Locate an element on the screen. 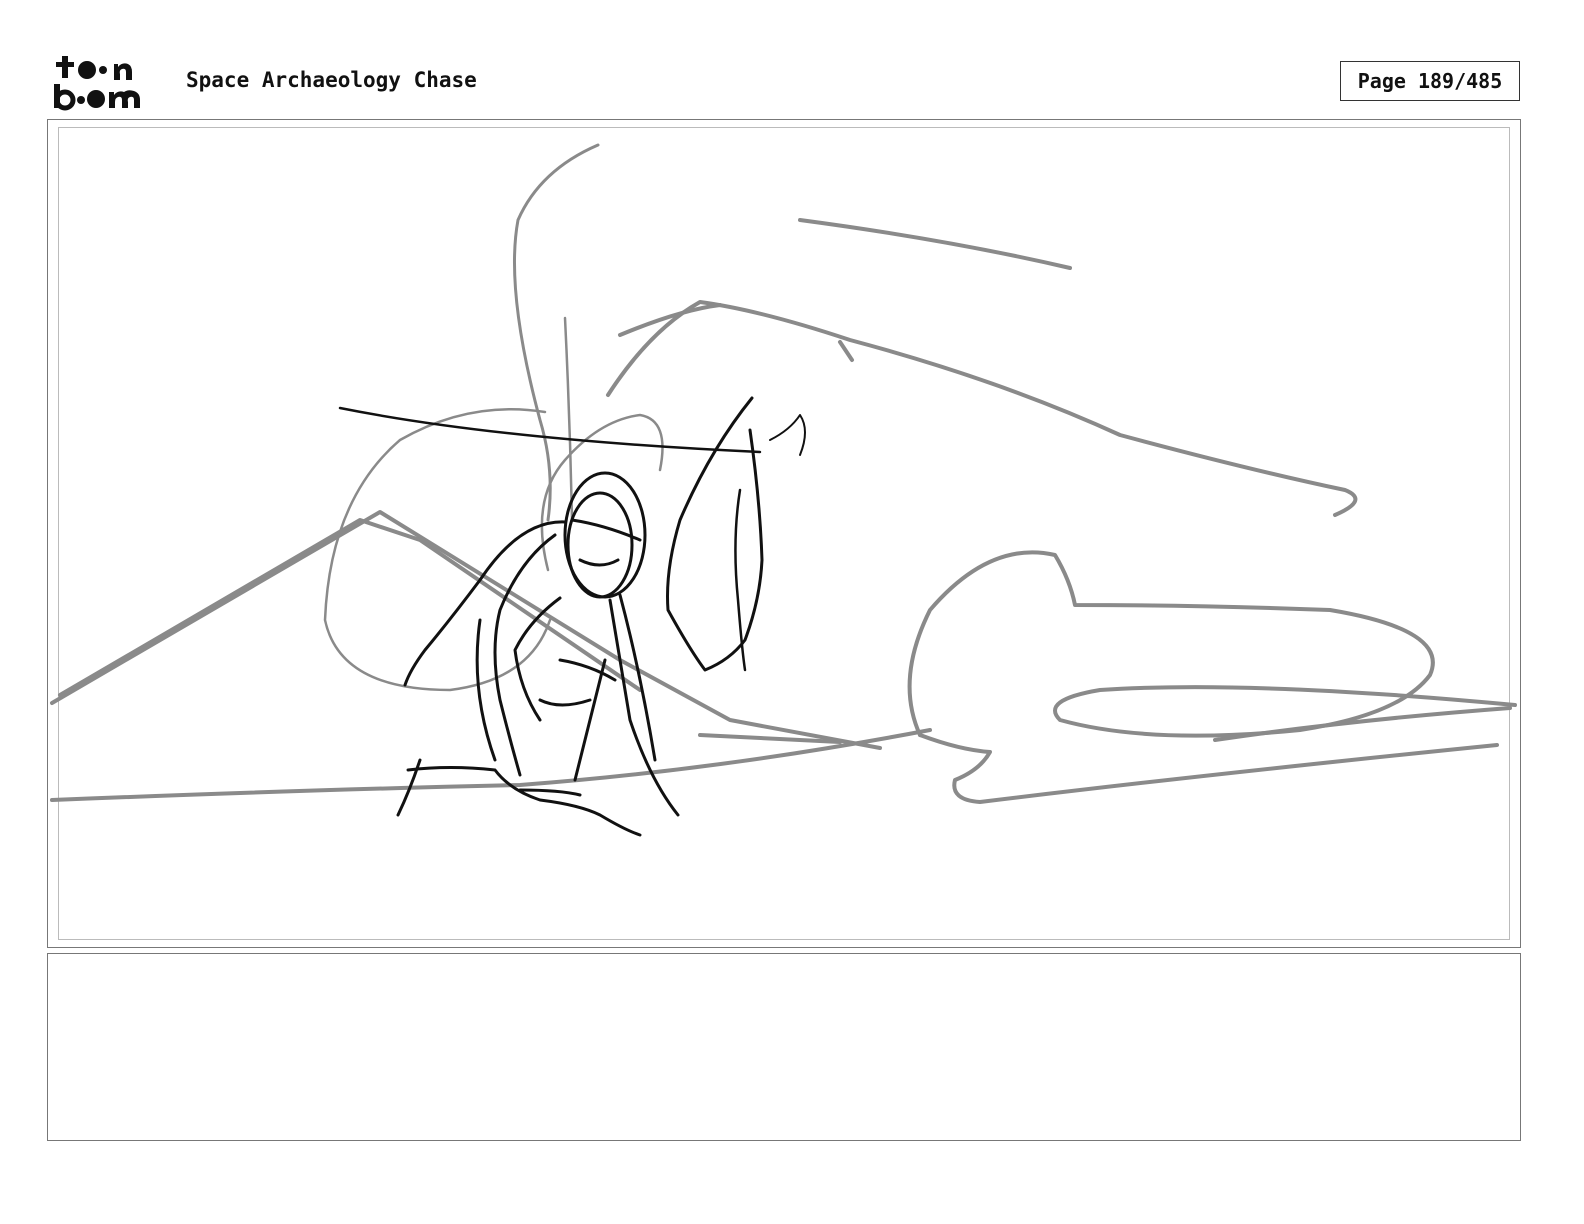  figure-sketch is located at coordinates (572, 616).